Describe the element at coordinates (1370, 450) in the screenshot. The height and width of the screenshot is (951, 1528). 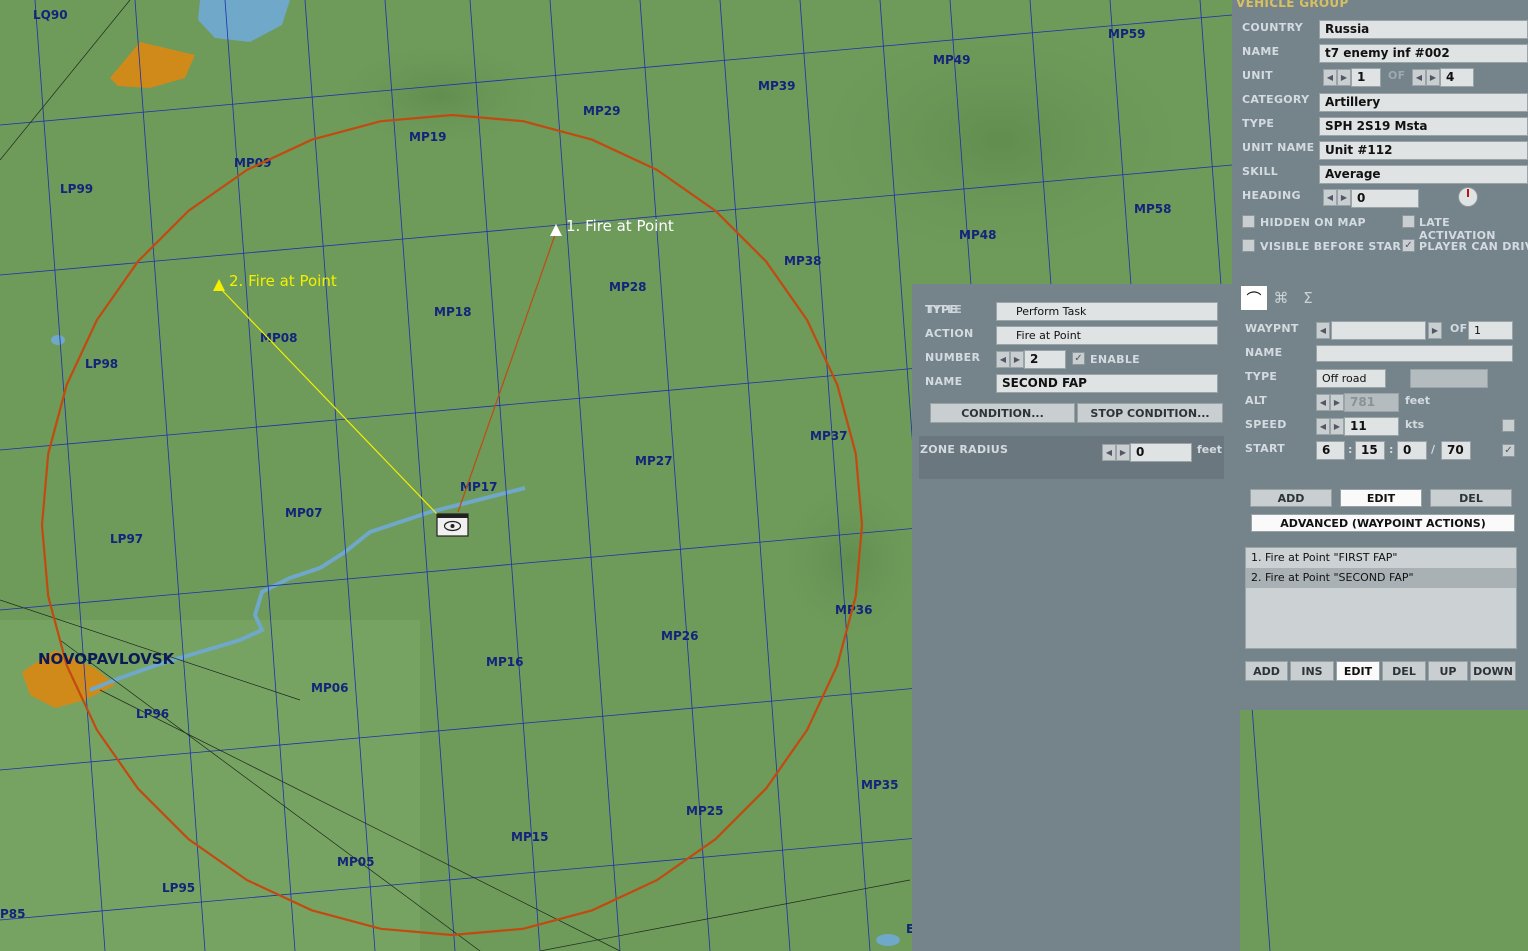
I see `start-minutes: 15` at that location.